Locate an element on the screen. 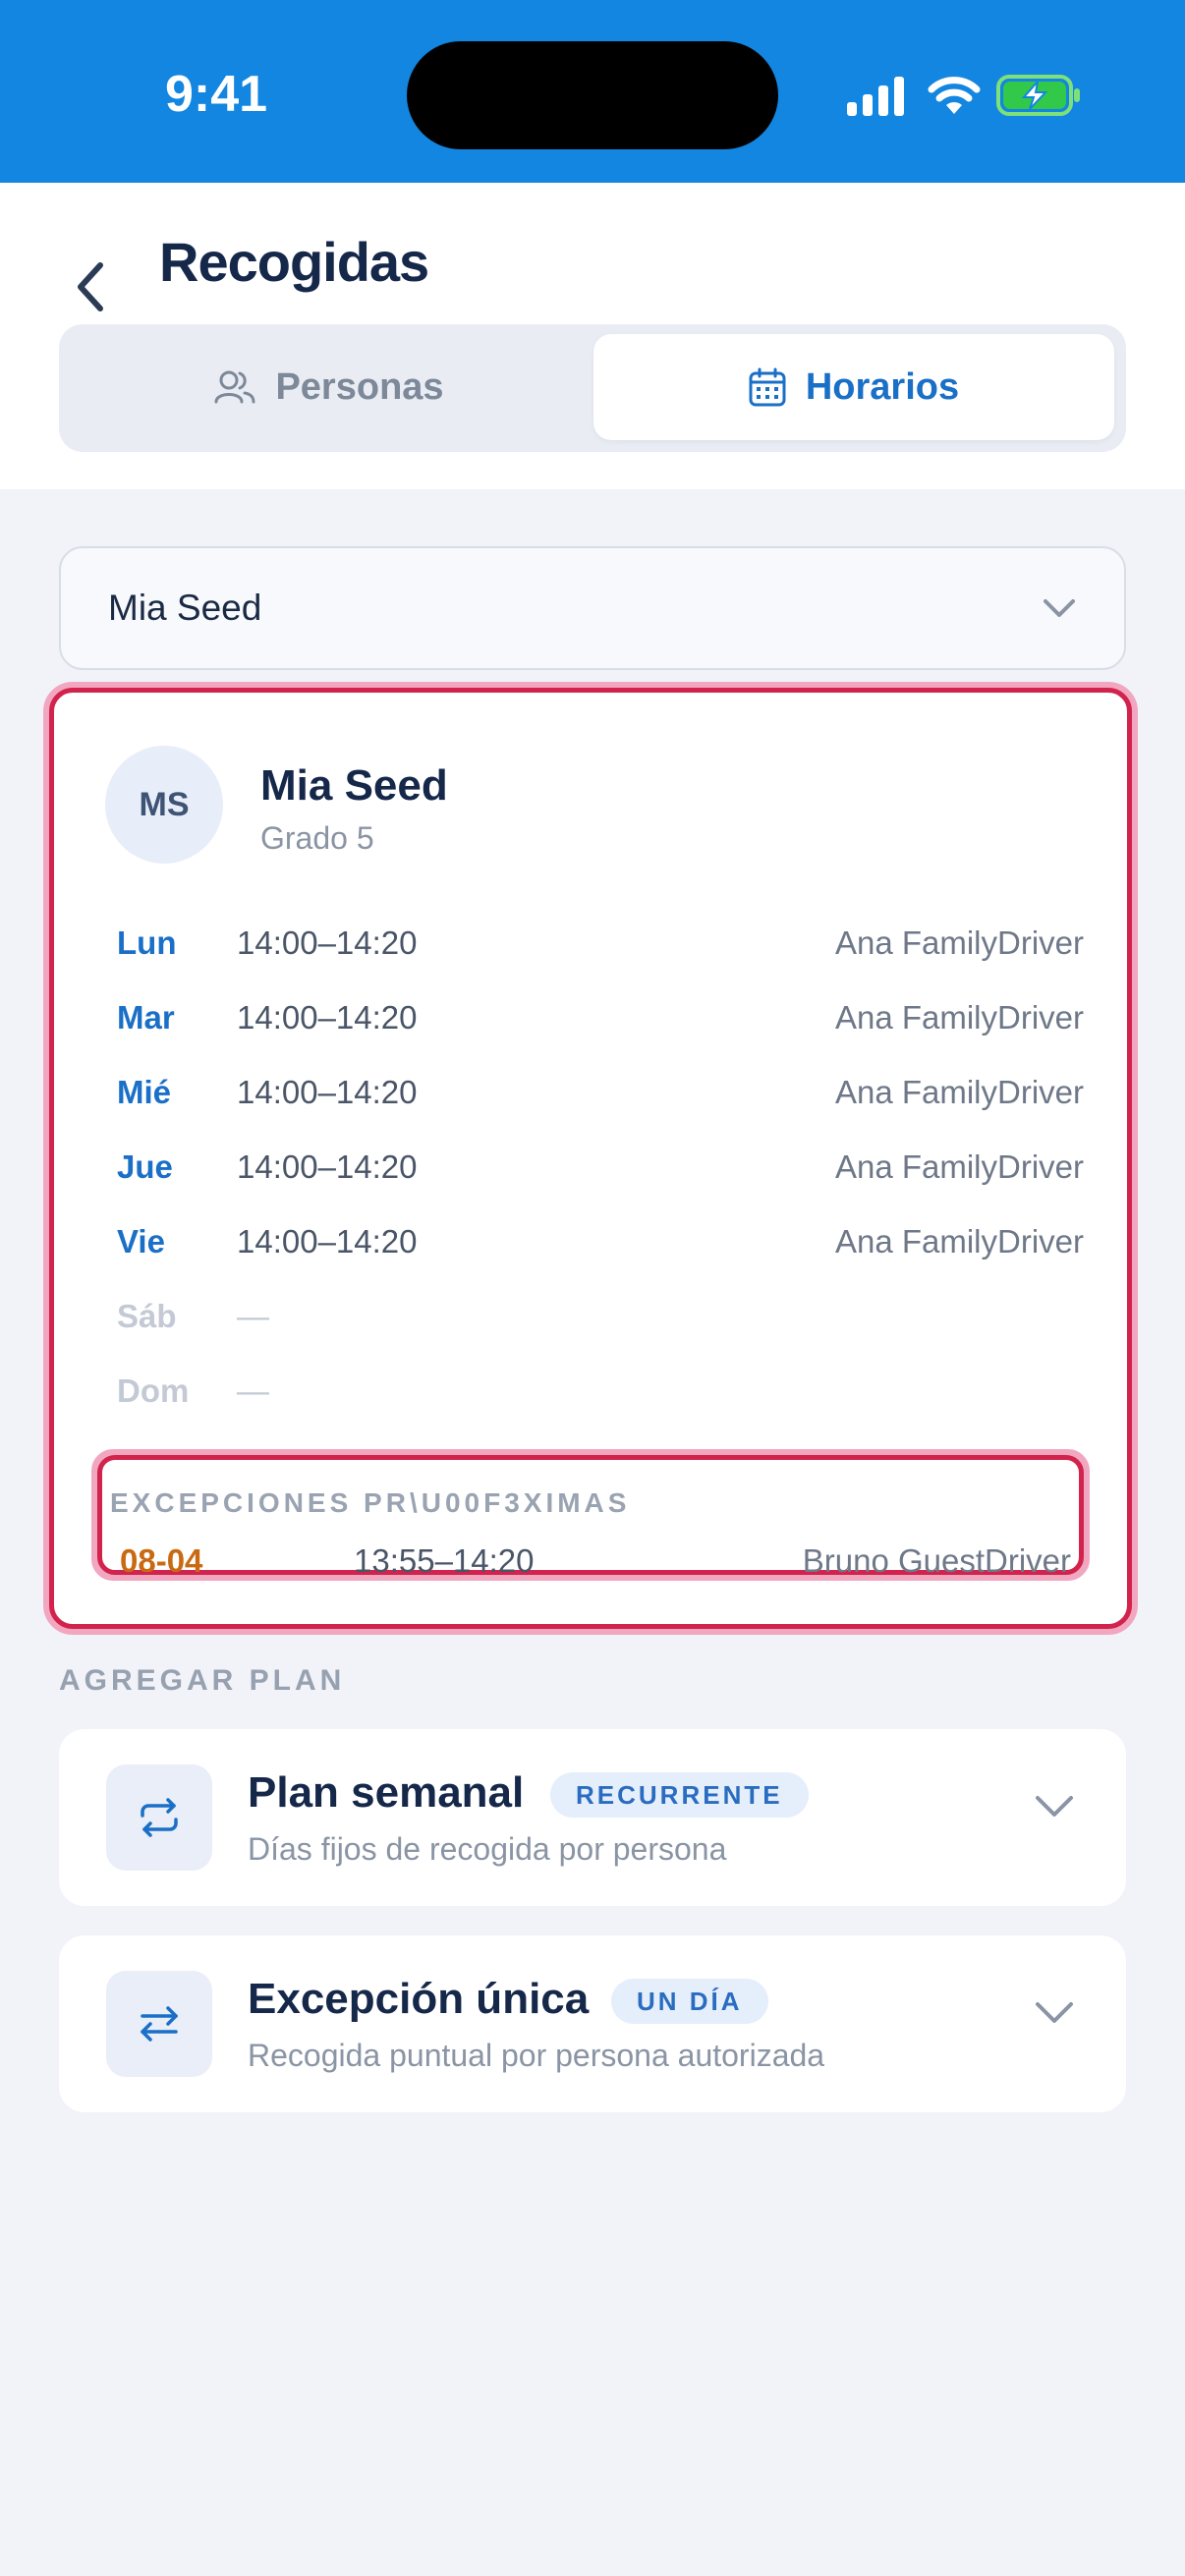 This screenshot has width=1185, height=2576. student-select-value: Mia Seed is located at coordinates (185, 608).